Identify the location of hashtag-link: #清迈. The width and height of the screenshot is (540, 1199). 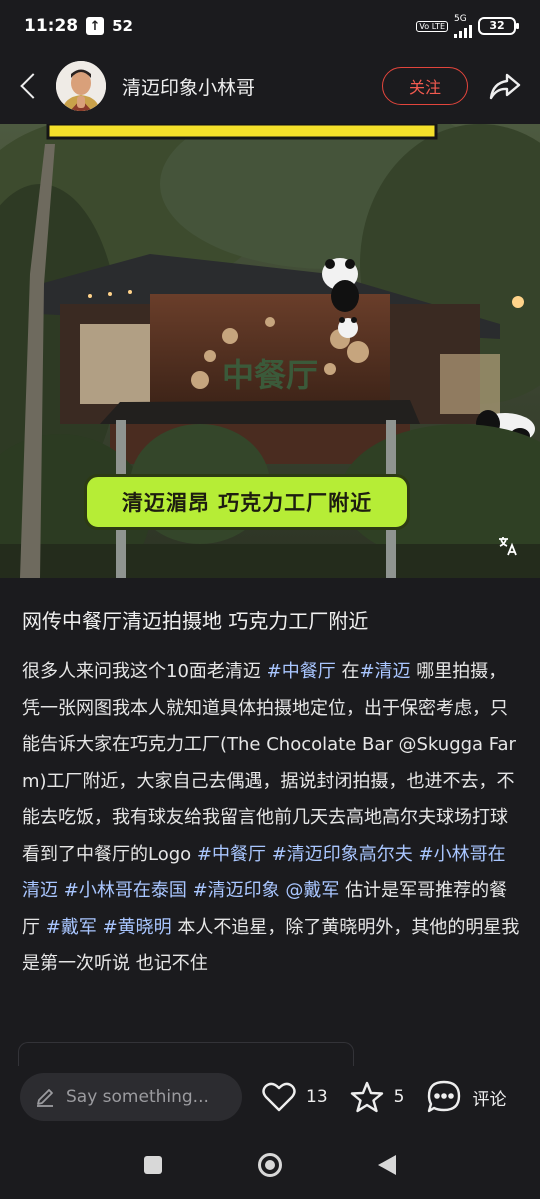
(384, 671).